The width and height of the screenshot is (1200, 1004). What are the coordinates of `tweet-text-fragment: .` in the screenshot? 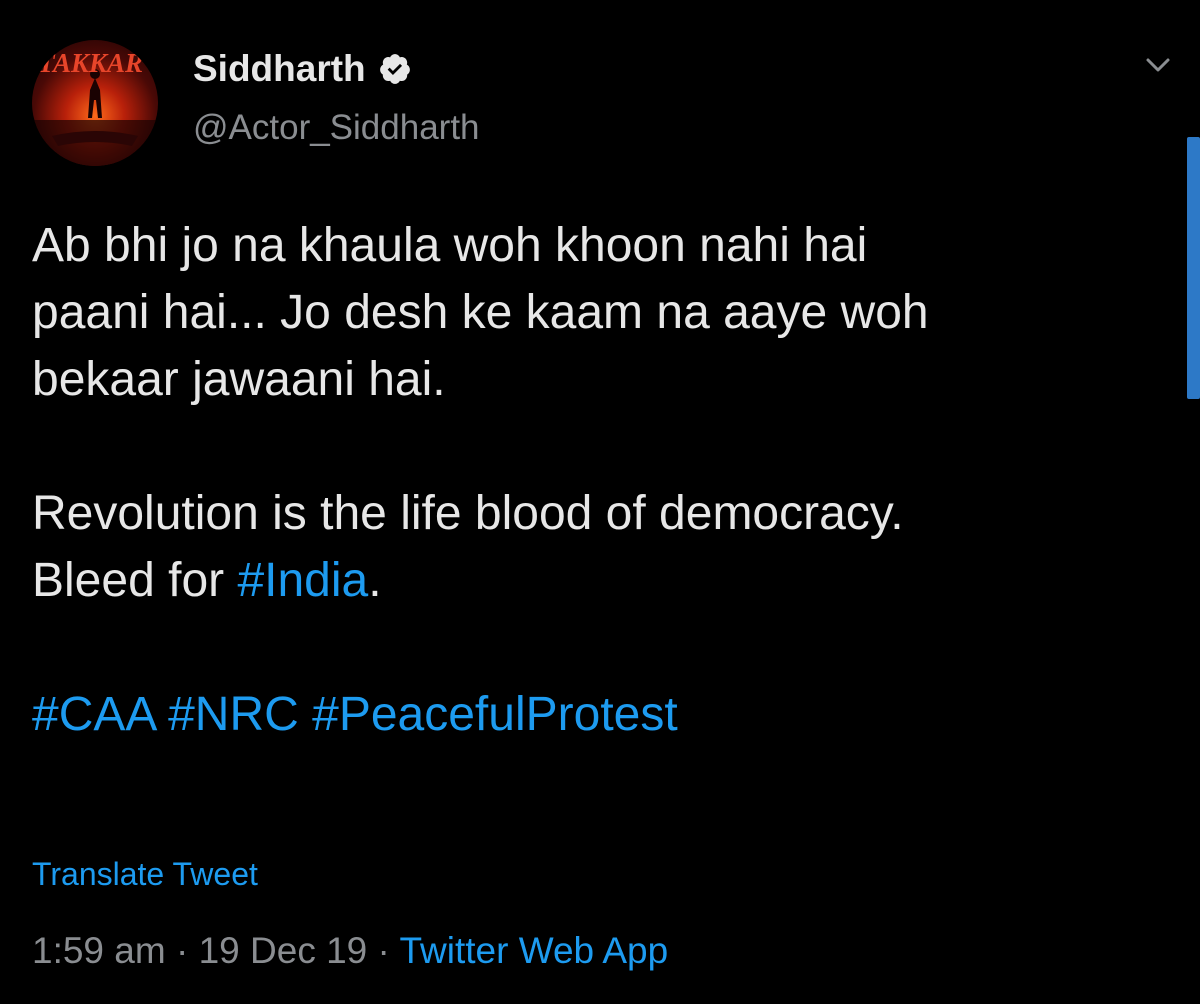 It's located at (375, 580).